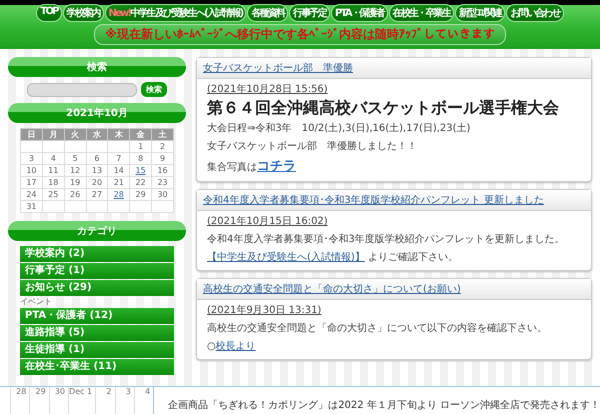  I want to click on calendar-day: 14, so click(119, 170).